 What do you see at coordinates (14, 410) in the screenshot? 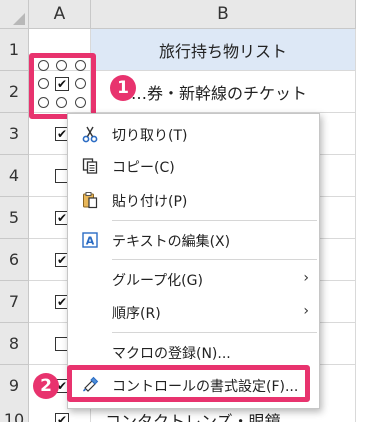
I see `row-header: 10` at bounding box center [14, 410].